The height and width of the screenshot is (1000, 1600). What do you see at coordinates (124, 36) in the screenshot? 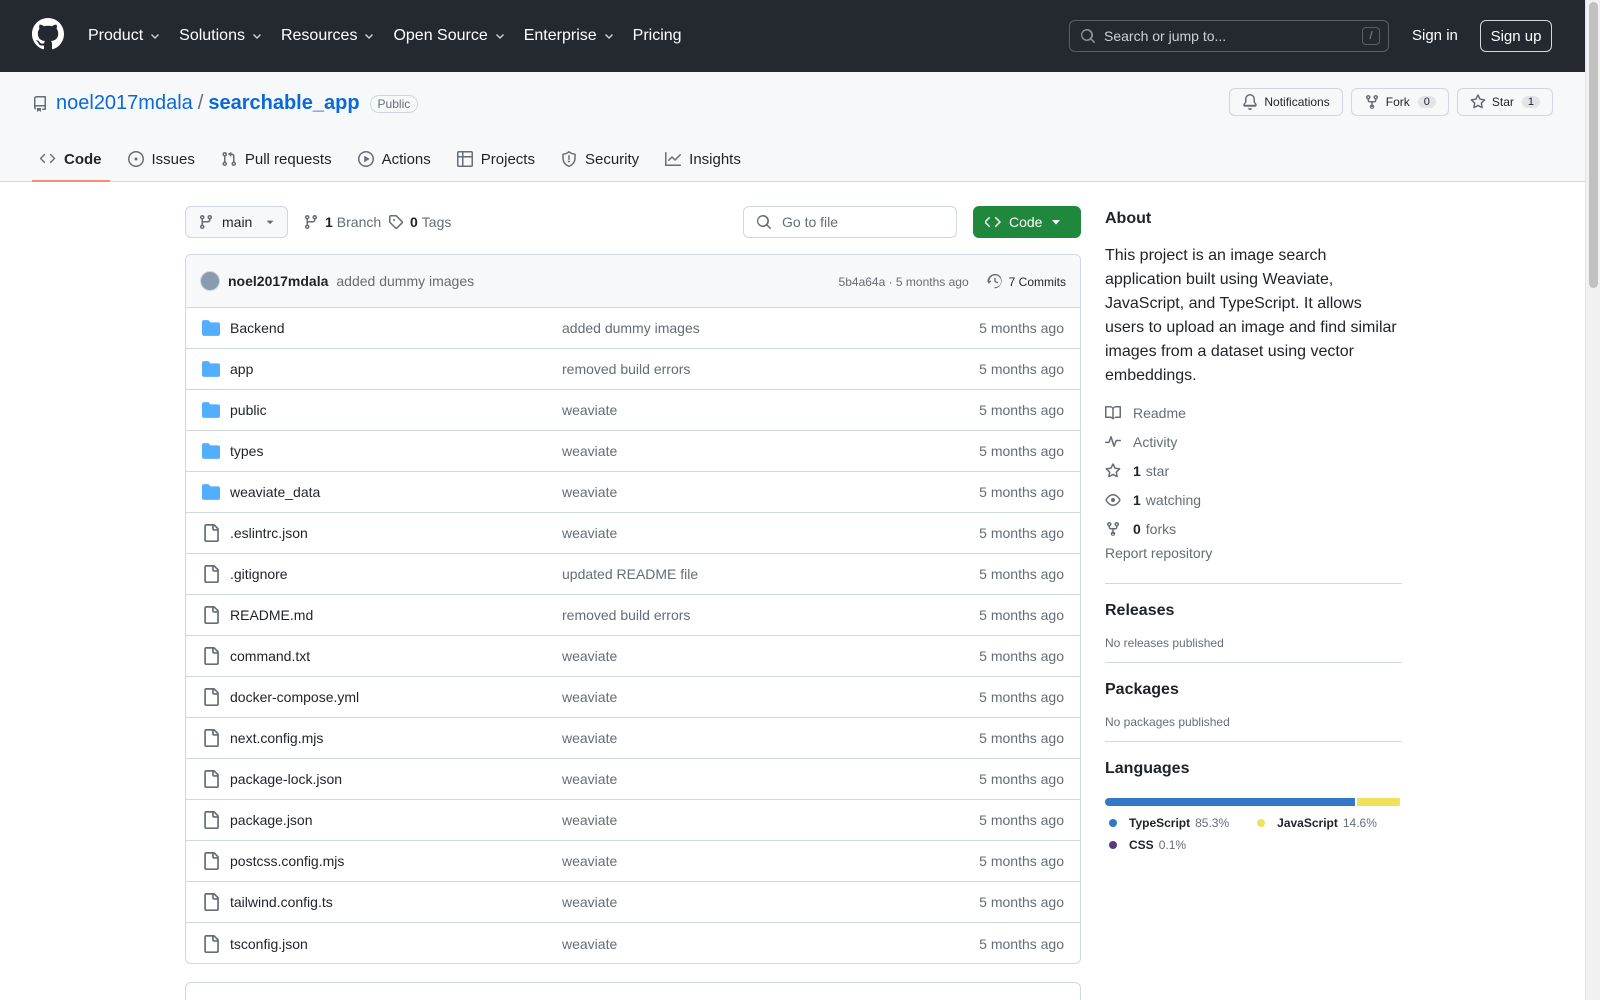
I see `nav-product: Product` at bounding box center [124, 36].